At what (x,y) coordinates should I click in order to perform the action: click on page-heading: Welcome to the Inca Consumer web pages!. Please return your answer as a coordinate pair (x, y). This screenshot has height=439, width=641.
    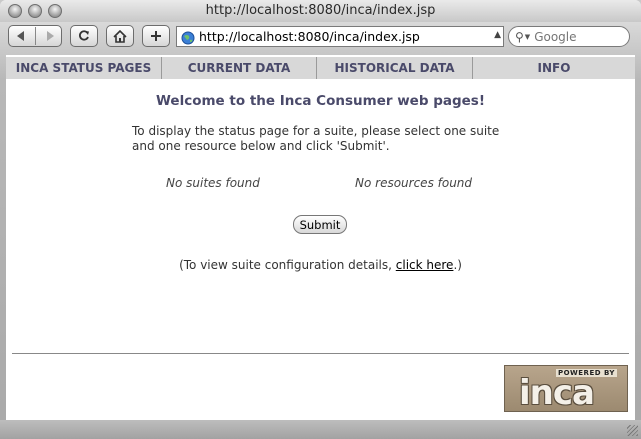
    Looking at the image, I should click on (320, 101).